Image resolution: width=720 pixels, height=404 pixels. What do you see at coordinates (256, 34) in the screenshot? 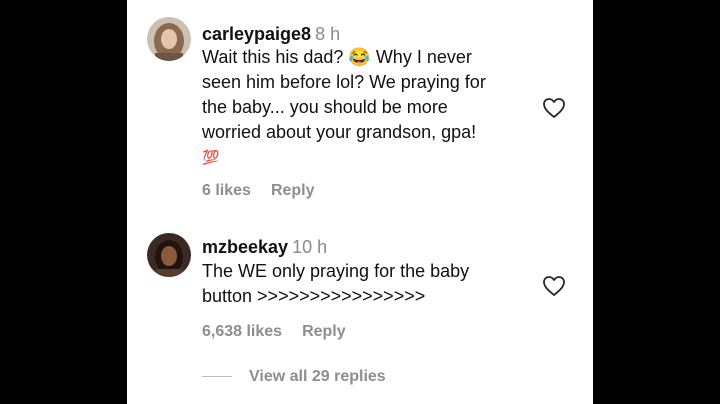
I see `comment-username: carleypaige8` at bounding box center [256, 34].